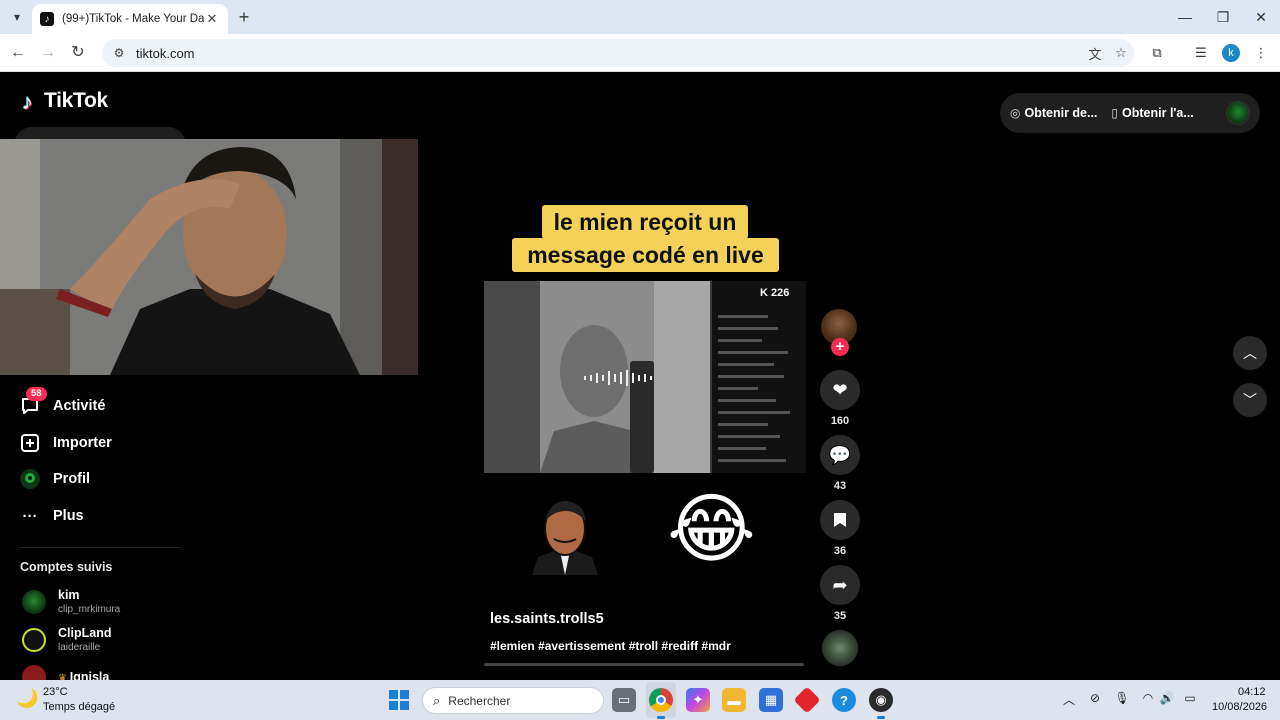 This screenshot has width=1280, height=720. I want to click on tab-search-chevron-icon: ▾, so click(17, 17).